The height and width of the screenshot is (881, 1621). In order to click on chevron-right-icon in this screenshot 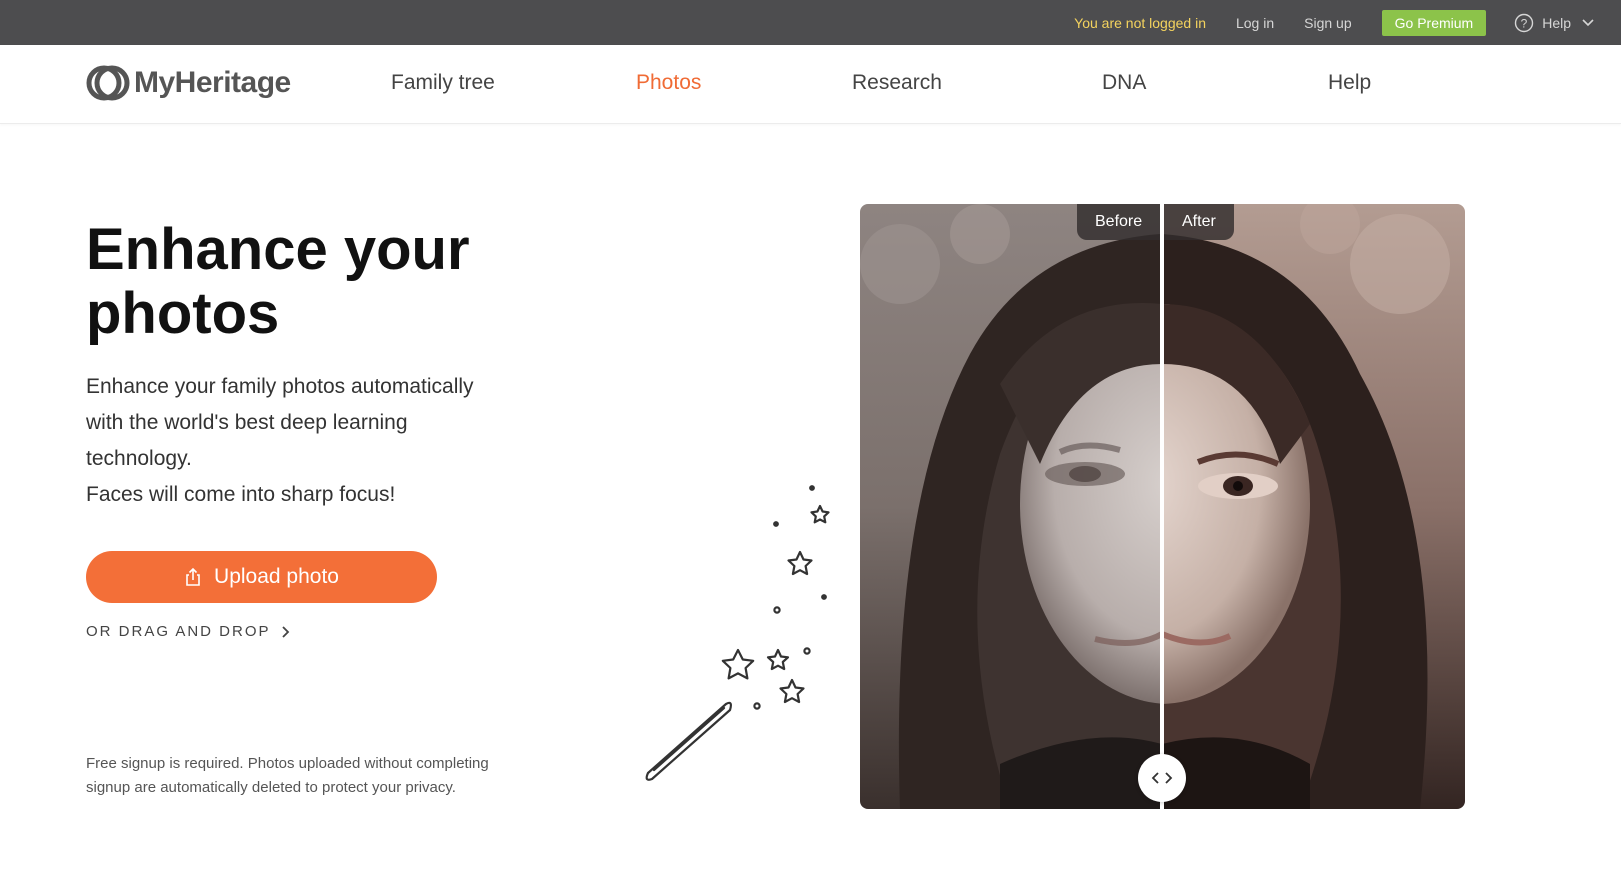, I will do `click(285, 631)`.